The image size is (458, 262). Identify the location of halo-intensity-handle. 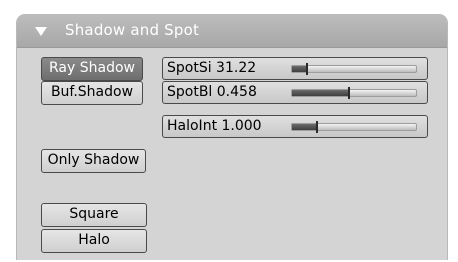
(316, 127).